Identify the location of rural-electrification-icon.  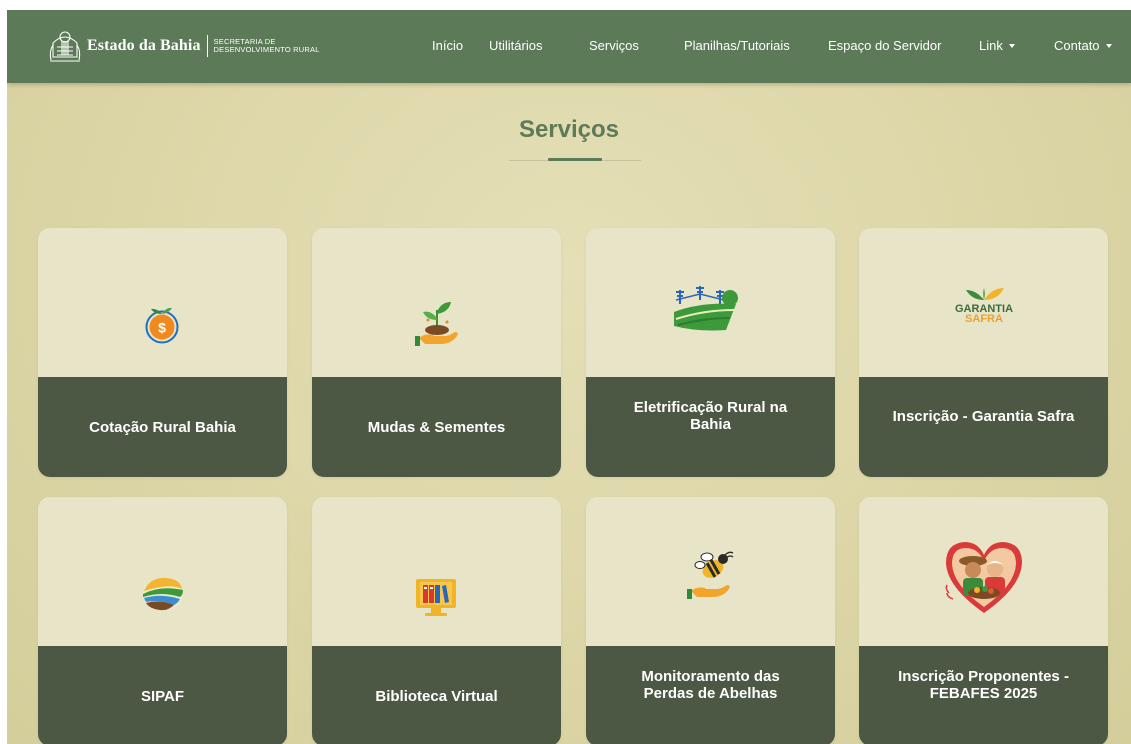
(706, 308).